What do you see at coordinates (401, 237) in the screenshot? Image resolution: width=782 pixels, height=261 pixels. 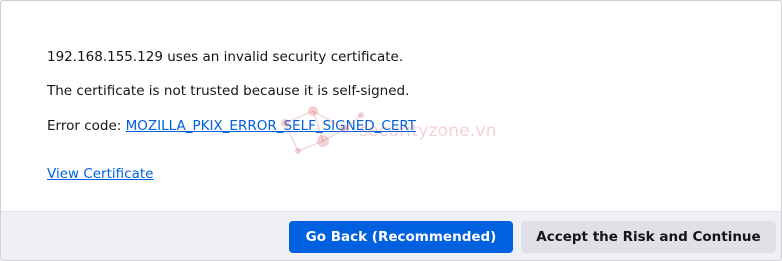 I see `go-back-button: Go Back (Recommended)` at bounding box center [401, 237].